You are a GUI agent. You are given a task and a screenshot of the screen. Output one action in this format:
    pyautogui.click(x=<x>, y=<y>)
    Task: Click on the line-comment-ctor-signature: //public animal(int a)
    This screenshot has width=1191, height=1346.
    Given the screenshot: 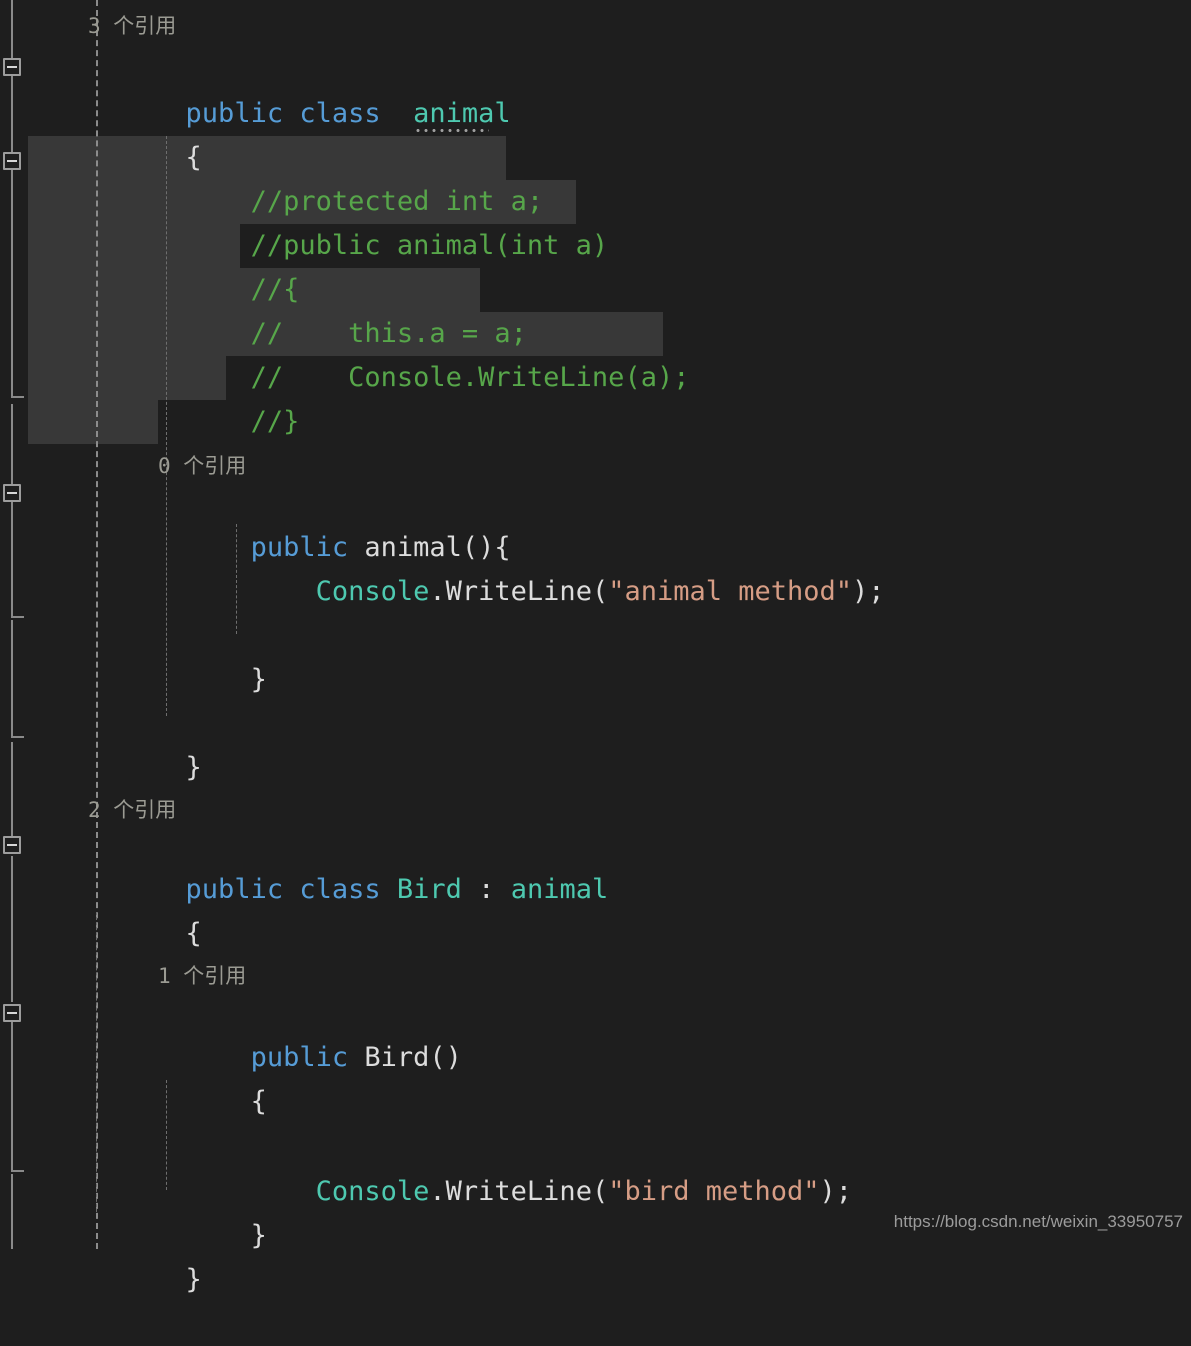 What is the action you would take?
    pyautogui.click(x=348, y=220)
    